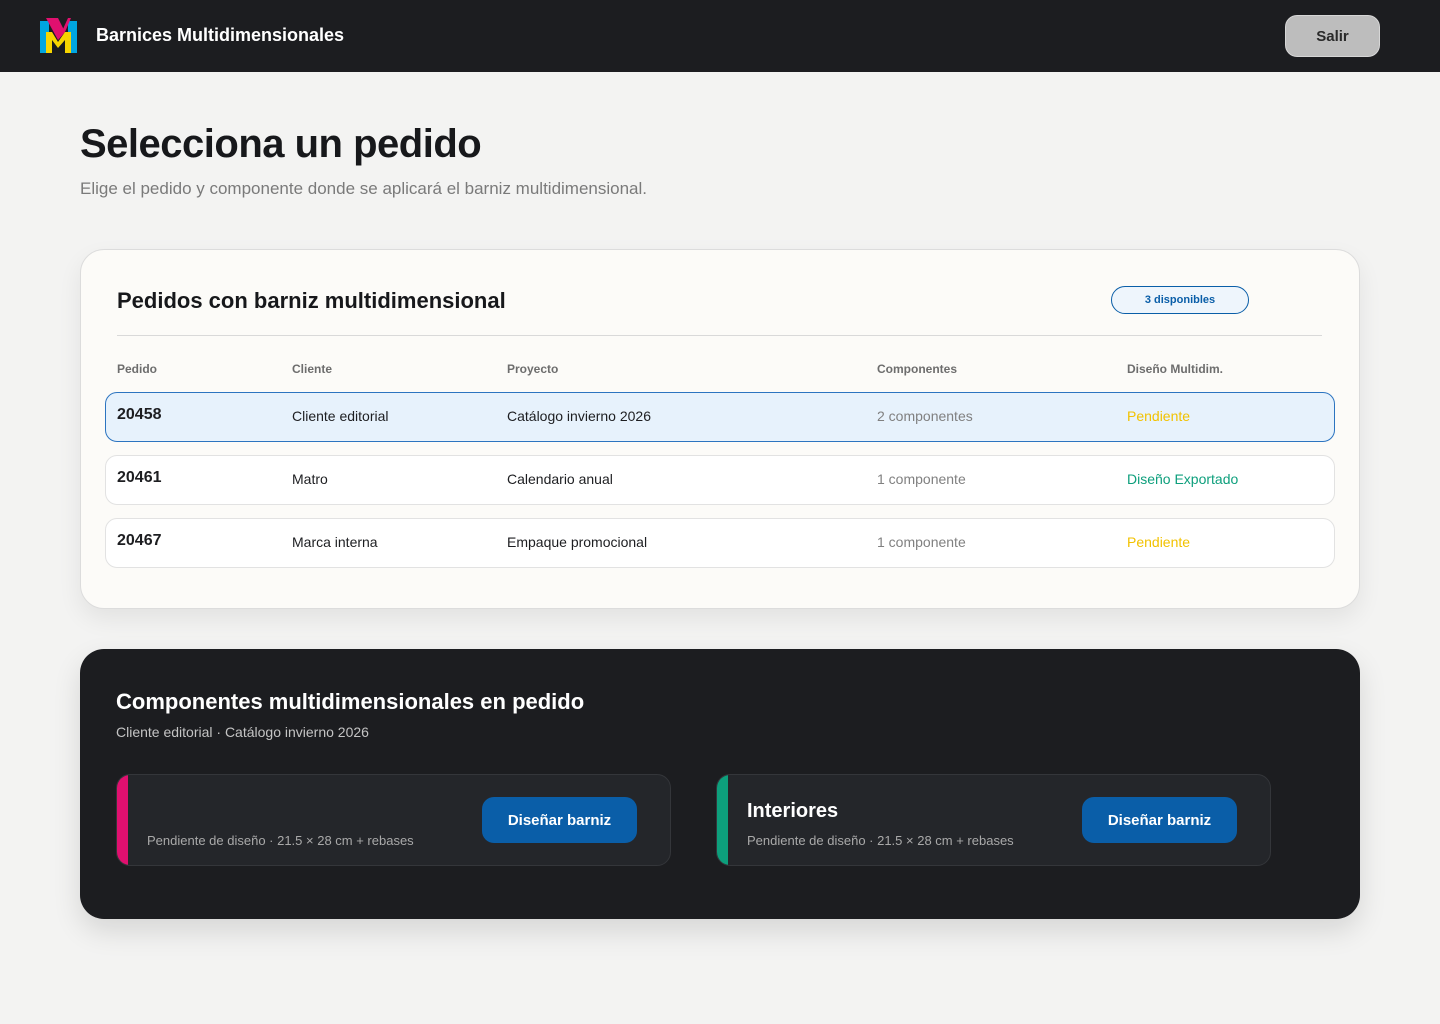 The image size is (1440, 1024). I want to click on column-header-components: Componentes, so click(917, 369).